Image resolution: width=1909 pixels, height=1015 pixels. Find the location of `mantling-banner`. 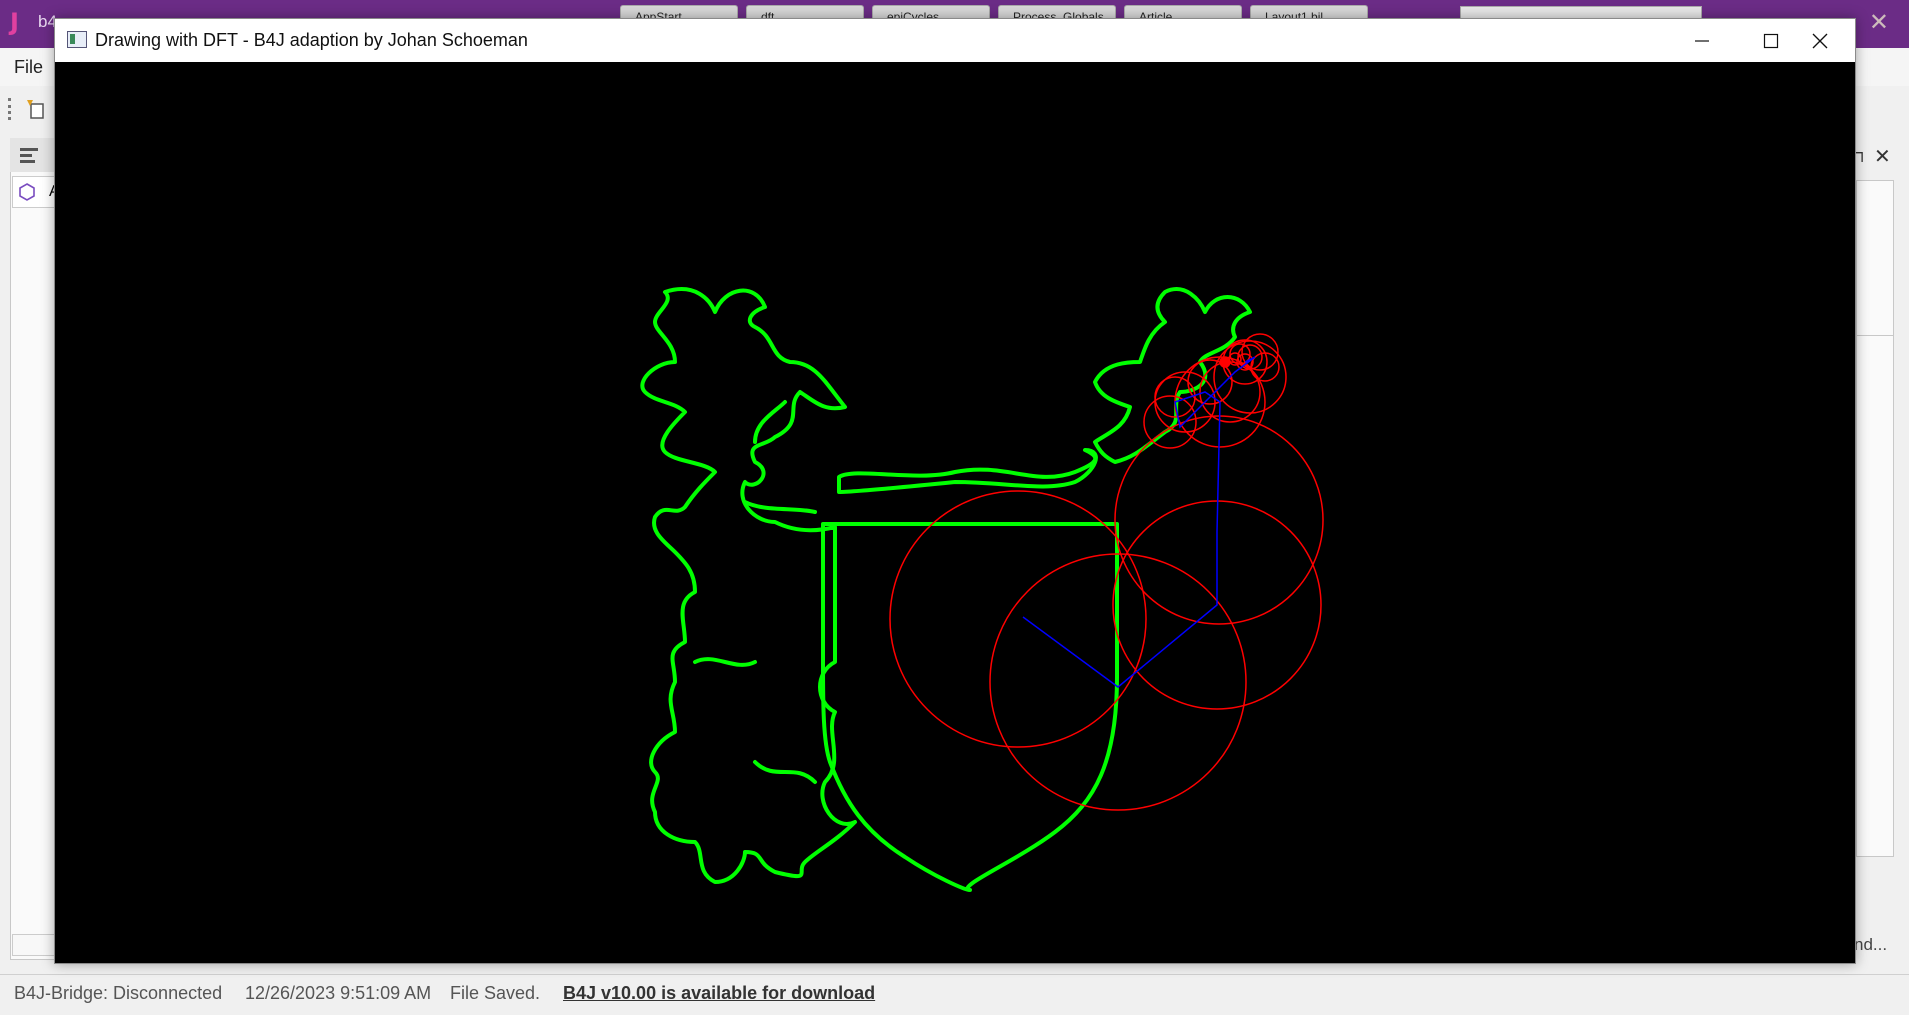

mantling-banner is located at coordinates (967, 471).